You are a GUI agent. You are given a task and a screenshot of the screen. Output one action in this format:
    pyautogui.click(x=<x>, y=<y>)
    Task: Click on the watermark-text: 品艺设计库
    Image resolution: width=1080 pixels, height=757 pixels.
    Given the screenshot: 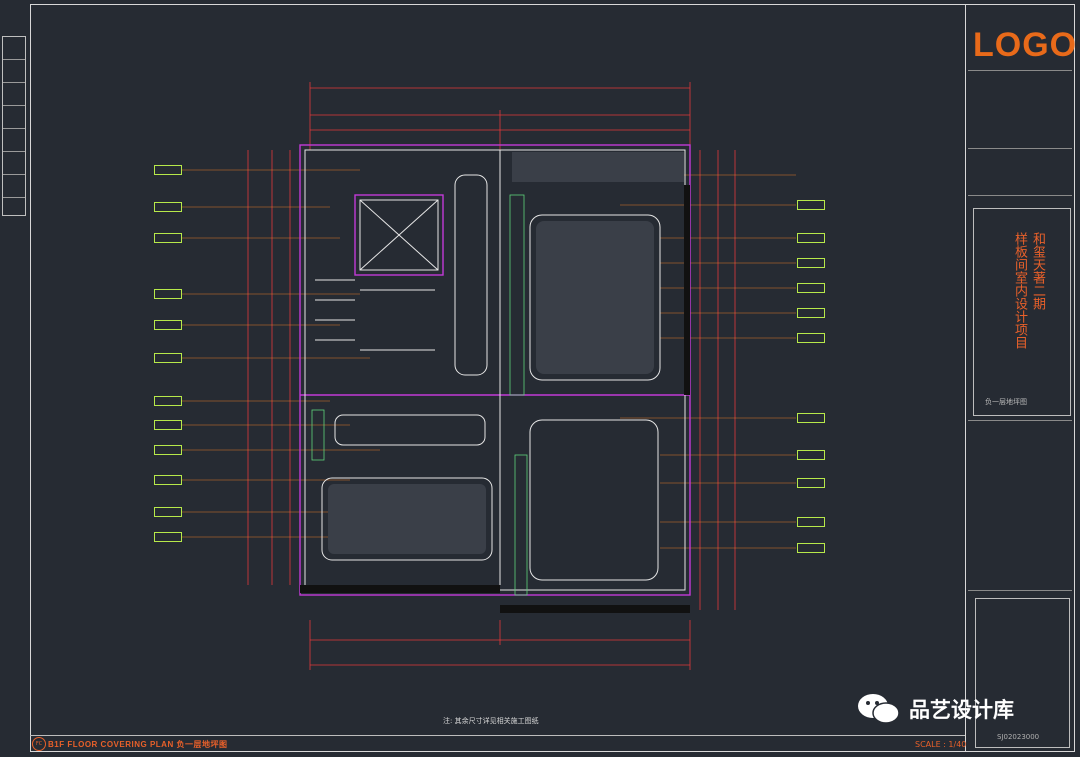 What is the action you would take?
    pyautogui.click(x=961, y=710)
    